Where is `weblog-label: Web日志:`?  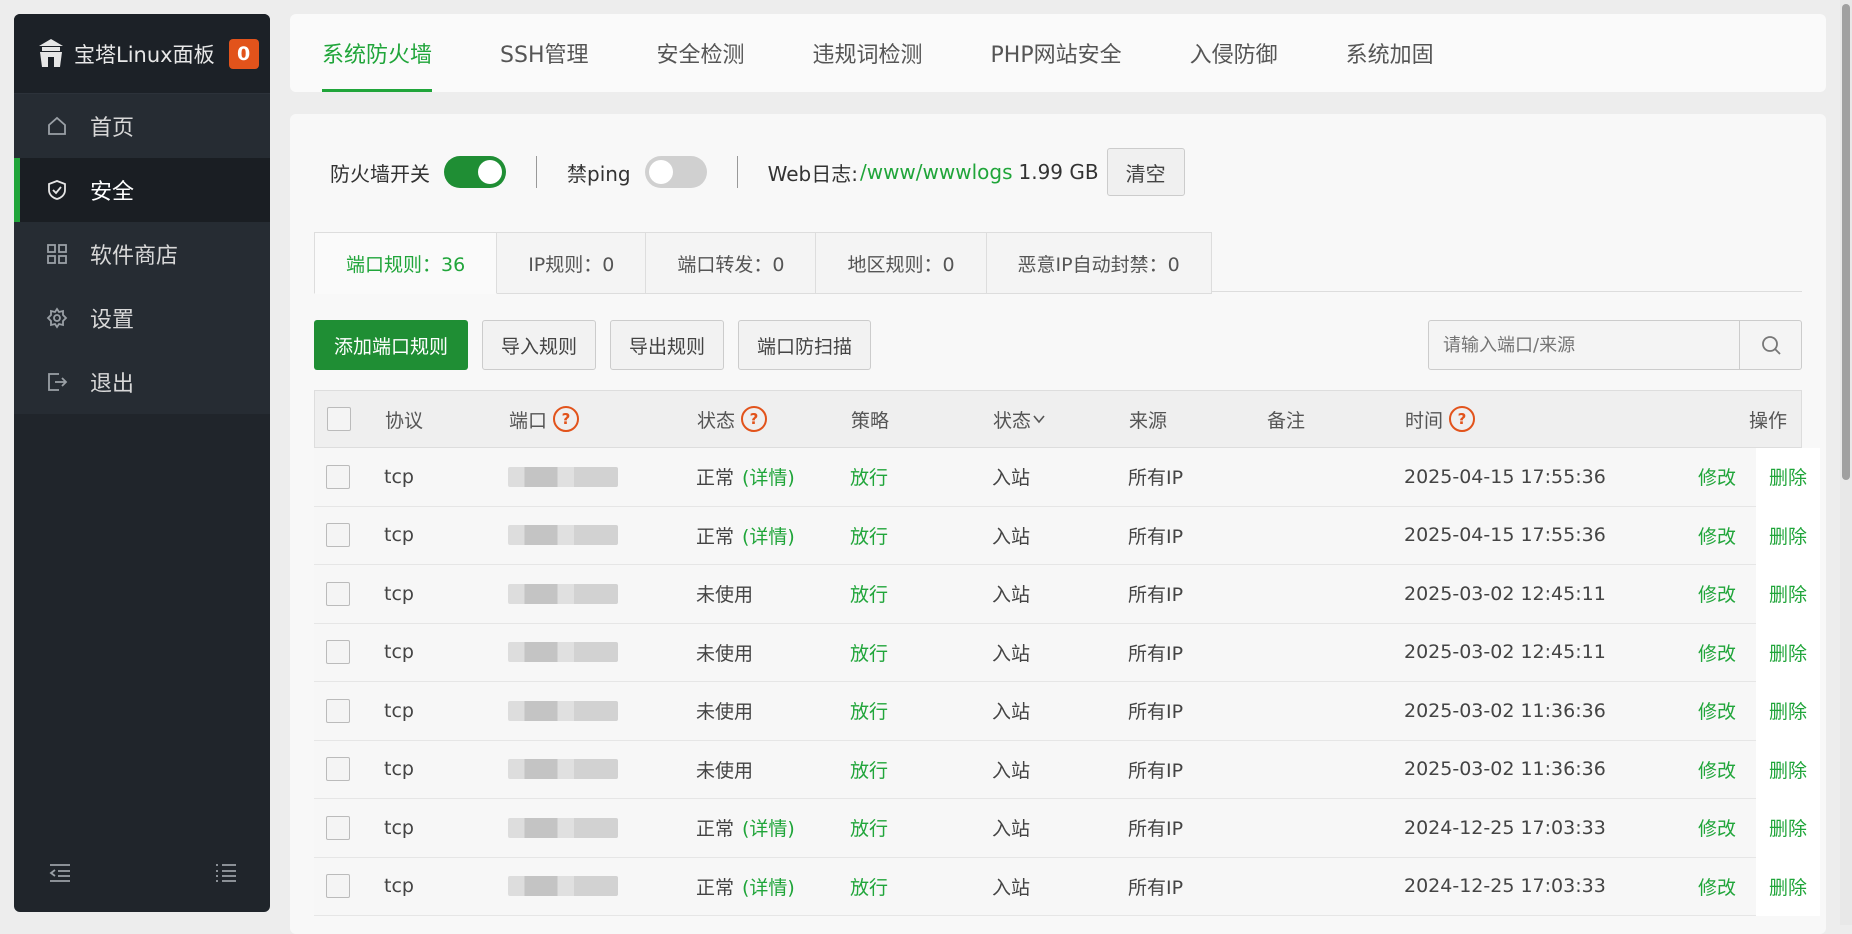 weblog-label: Web日志: is located at coordinates (812, 173).